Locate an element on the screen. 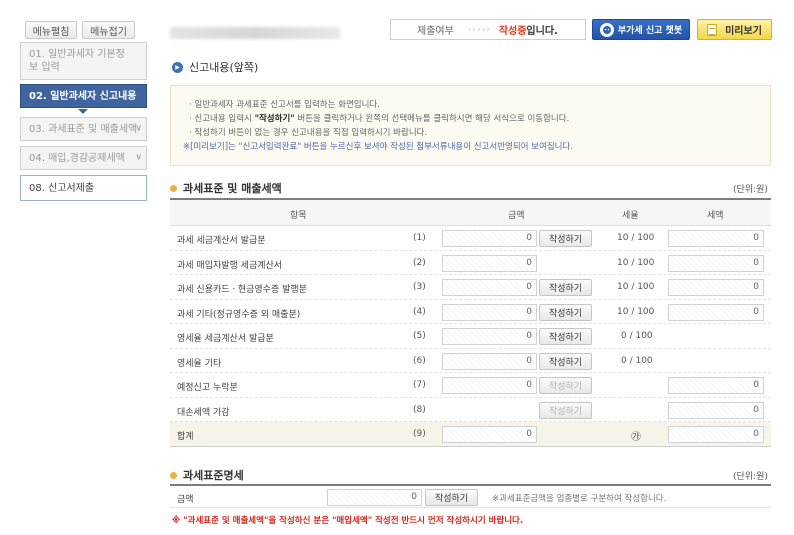  base-amount-label: 금액 is located at coordinates (185, 500).